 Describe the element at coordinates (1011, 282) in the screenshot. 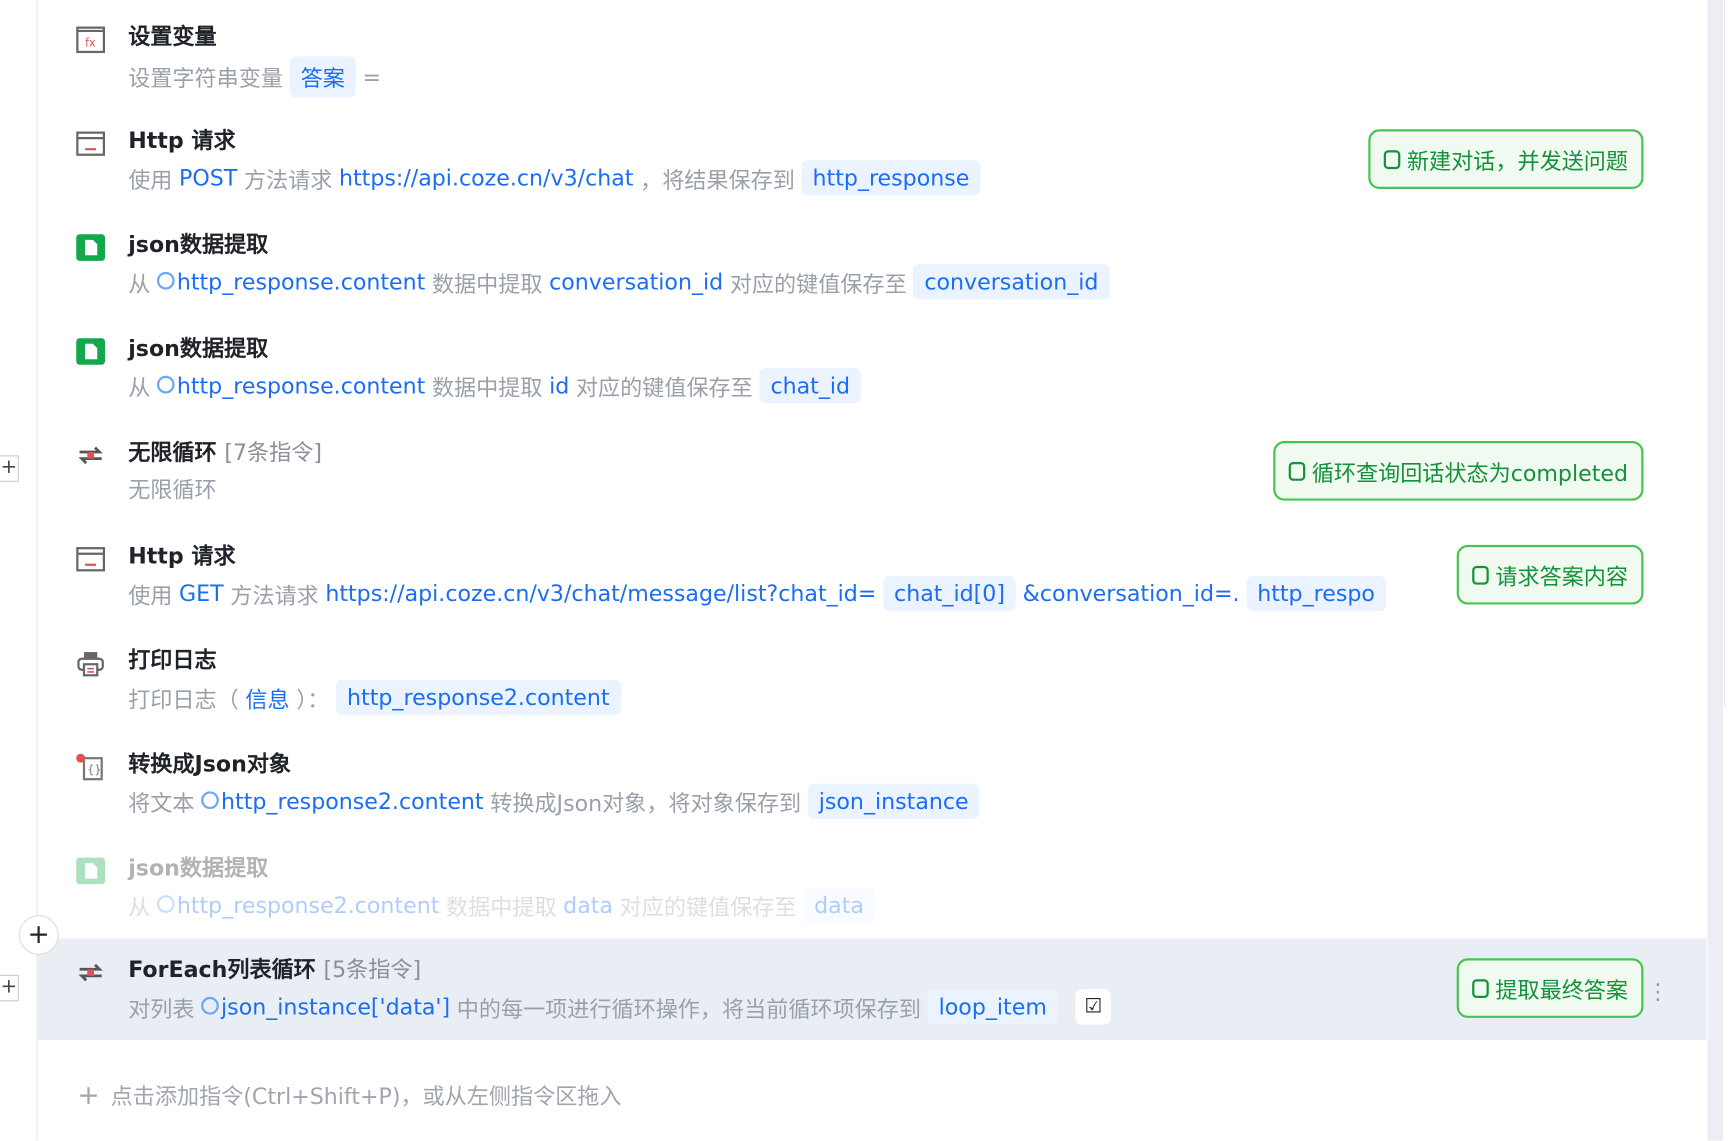

I see `variable-tag: conversation_id` at that location.